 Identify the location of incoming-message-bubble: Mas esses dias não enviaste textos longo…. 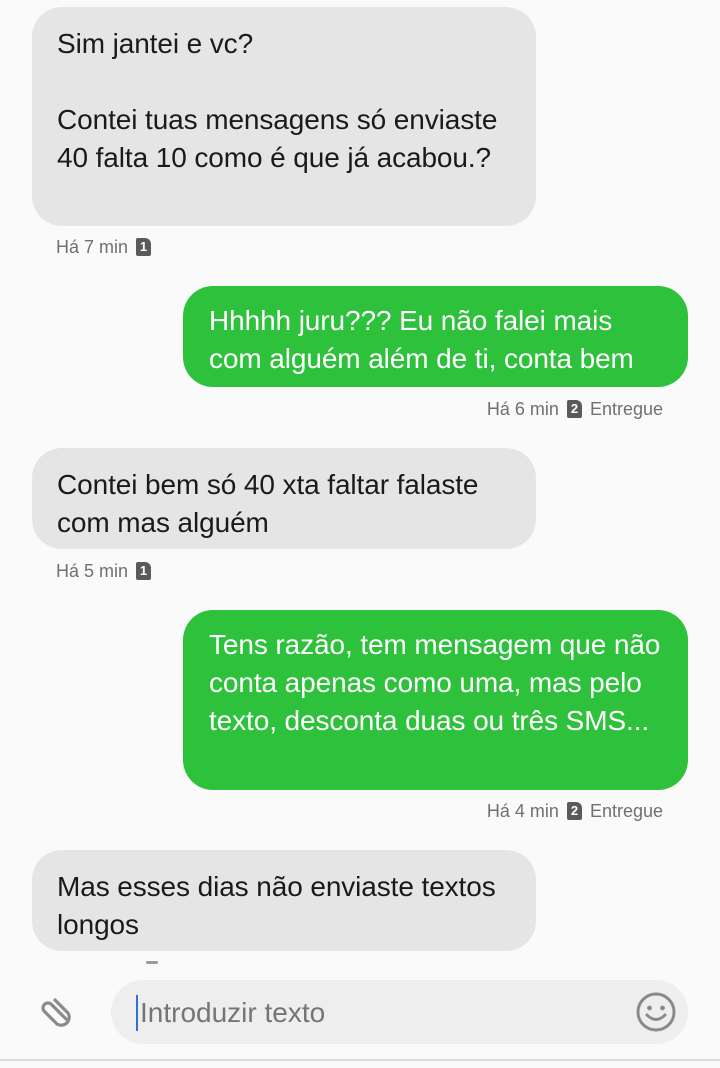
(284, 900).